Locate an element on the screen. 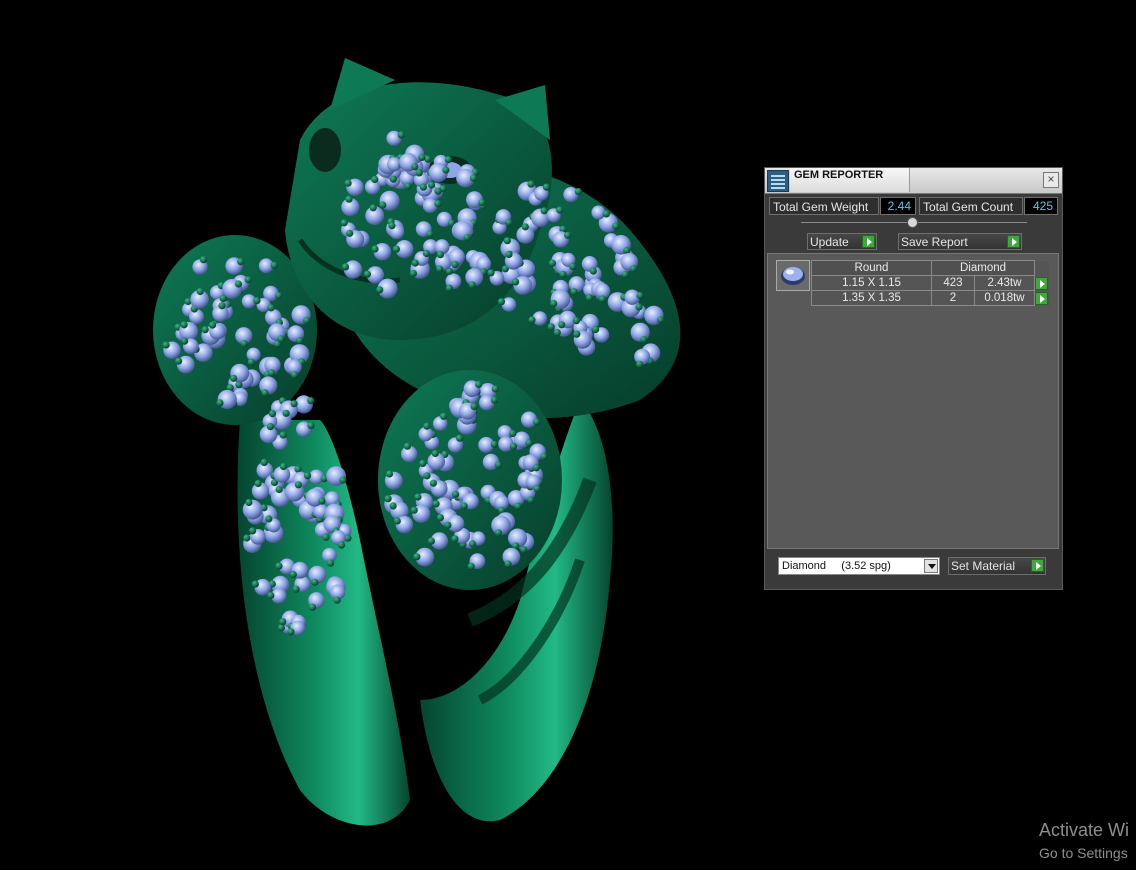  slider-knob is located at coordinates (912, 222).